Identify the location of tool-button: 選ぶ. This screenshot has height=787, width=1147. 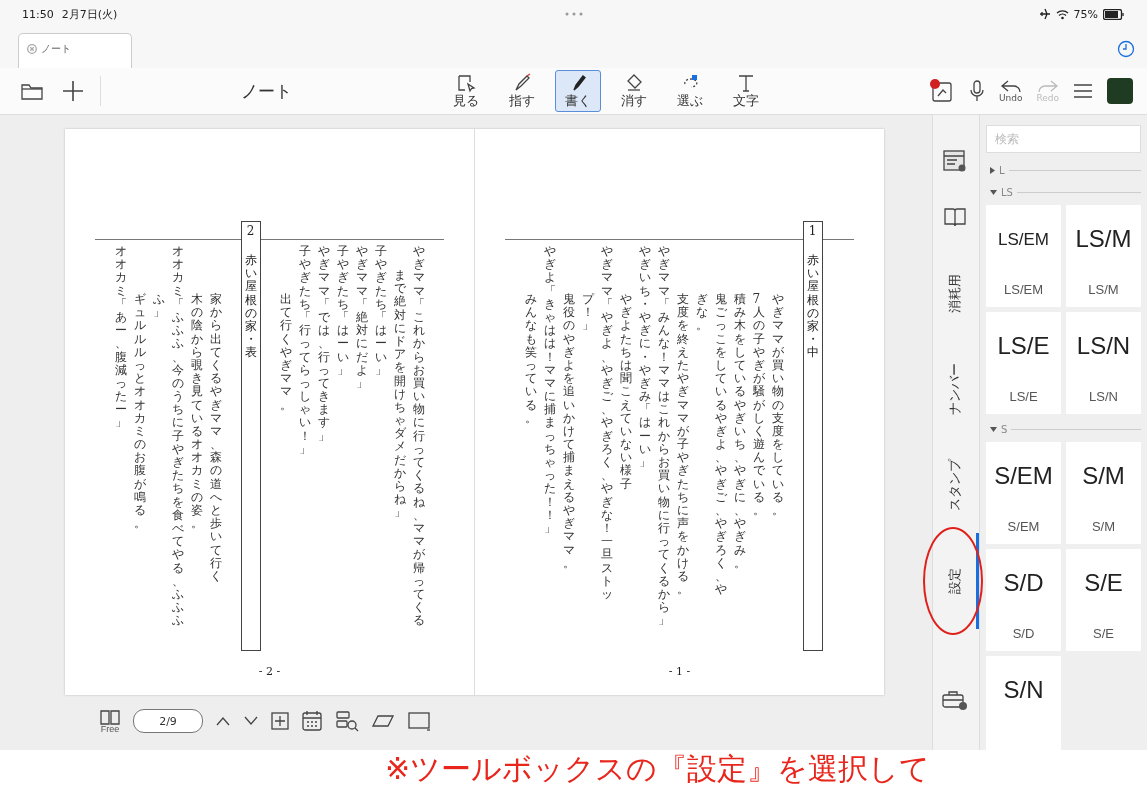
(690, 91).